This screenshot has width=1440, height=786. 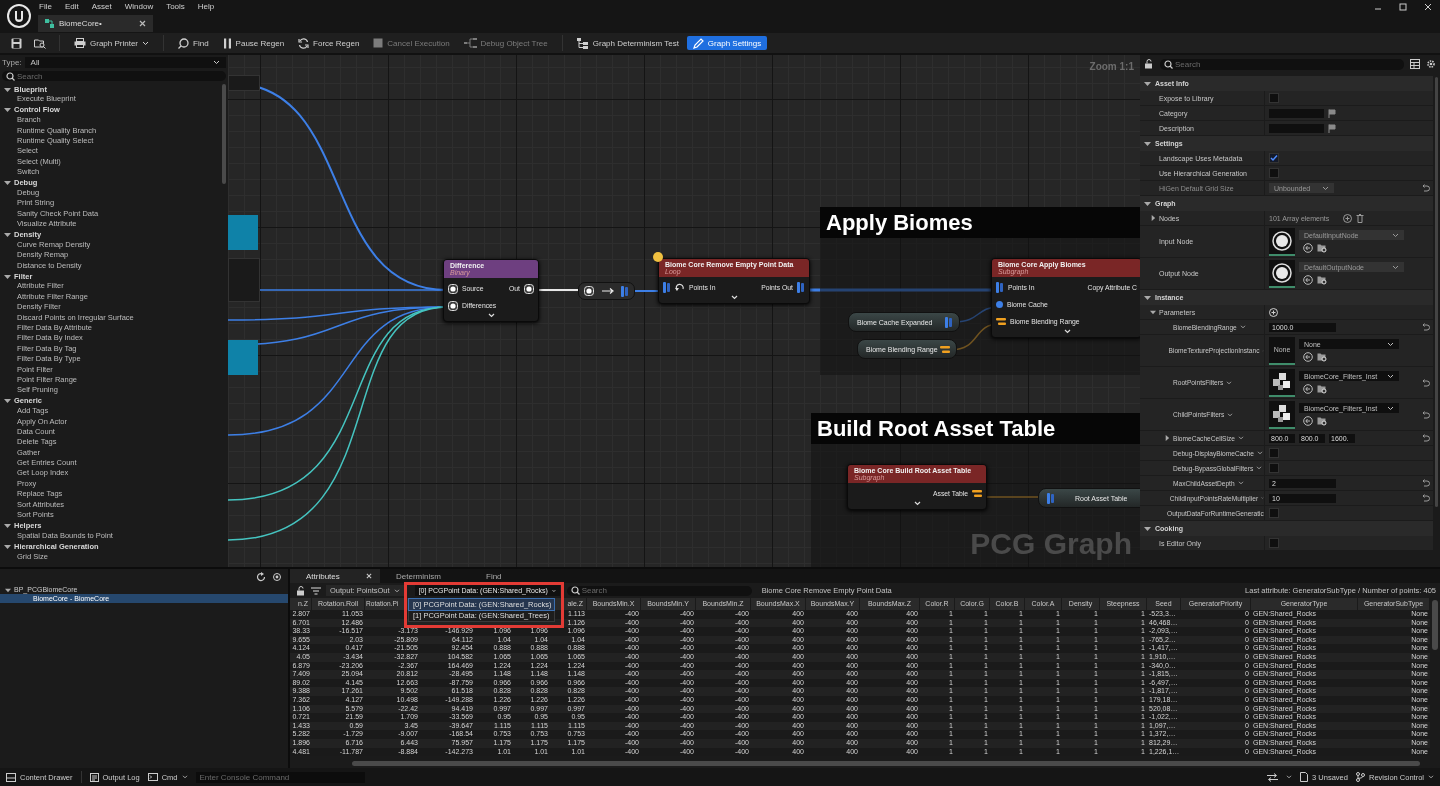 I want to click on menu-item: Help, so click(x=206, y=6).